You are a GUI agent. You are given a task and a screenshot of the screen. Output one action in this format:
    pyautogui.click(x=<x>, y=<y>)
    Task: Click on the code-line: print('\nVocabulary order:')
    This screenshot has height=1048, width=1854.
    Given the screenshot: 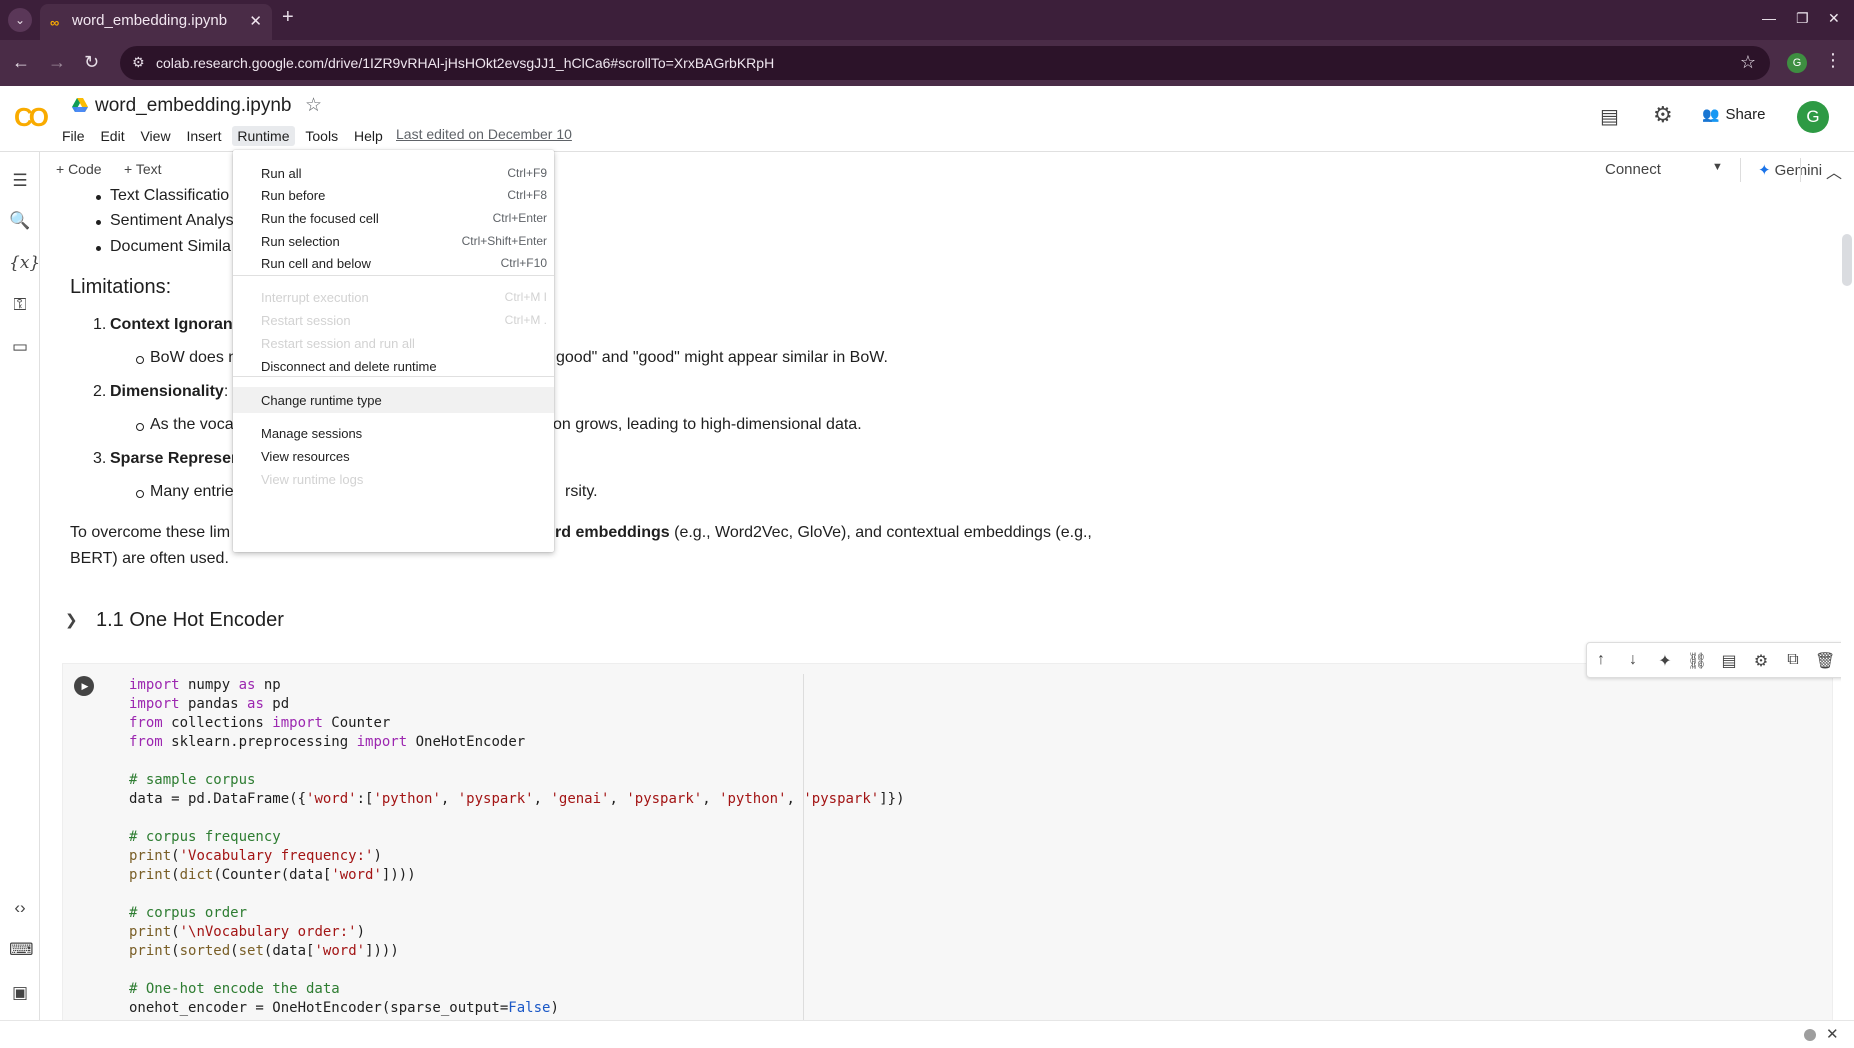 What is the action you would take?
    pyautogui.click(x=247, y=932)
    